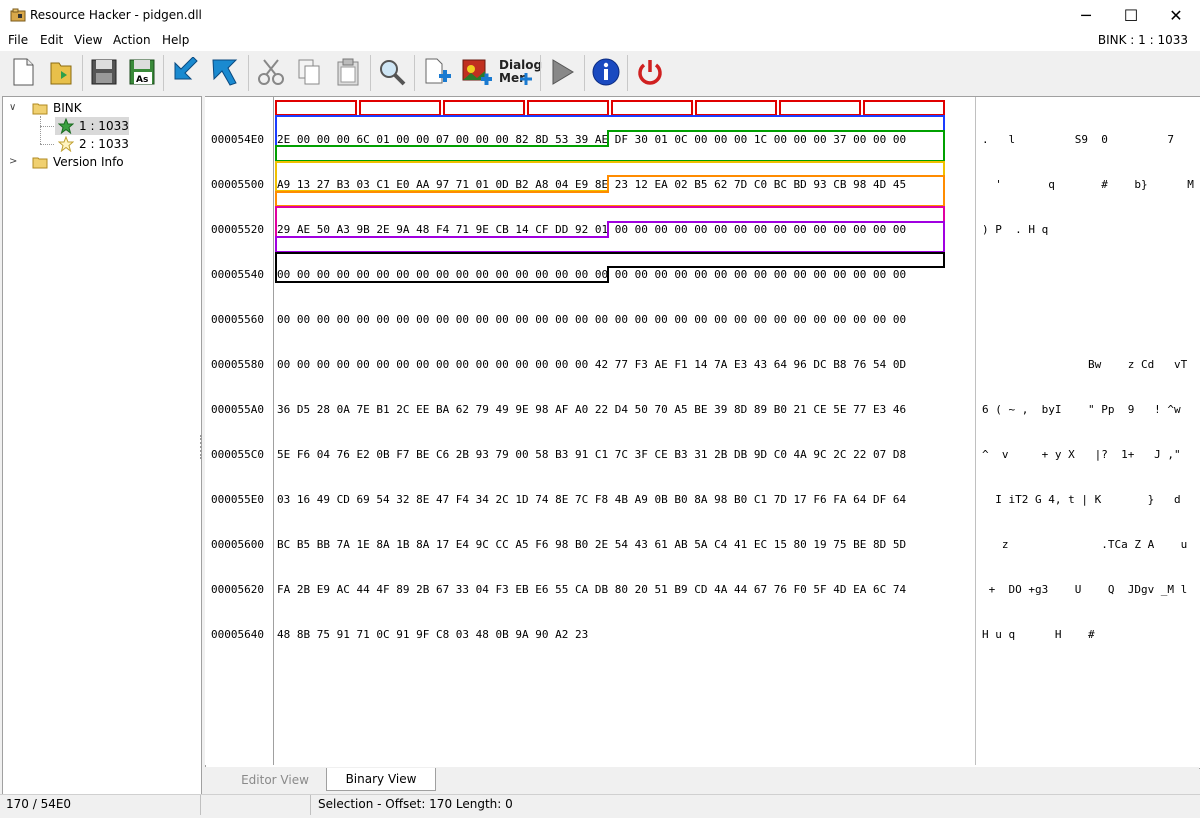 This screenshot has height=818, width=1200. What do you see at coordinates (1081, 454) in the screenshot?
I see `ascii-row: ^ v + y X |? 1+ J ,"` at bounding box center [1081, 454].